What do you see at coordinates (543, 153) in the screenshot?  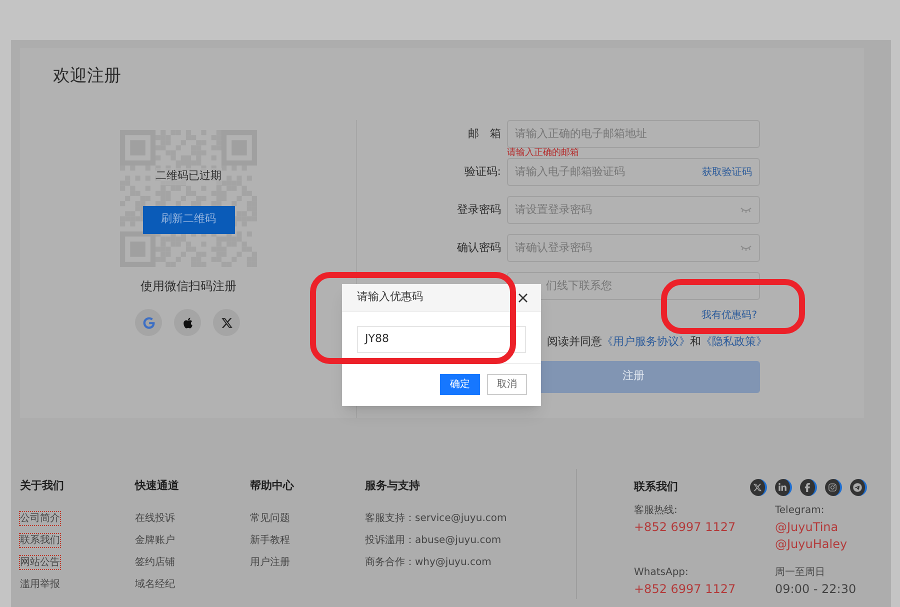 I see `error-message: 请输入正确的邮箱` at bounding box center [543, 153].